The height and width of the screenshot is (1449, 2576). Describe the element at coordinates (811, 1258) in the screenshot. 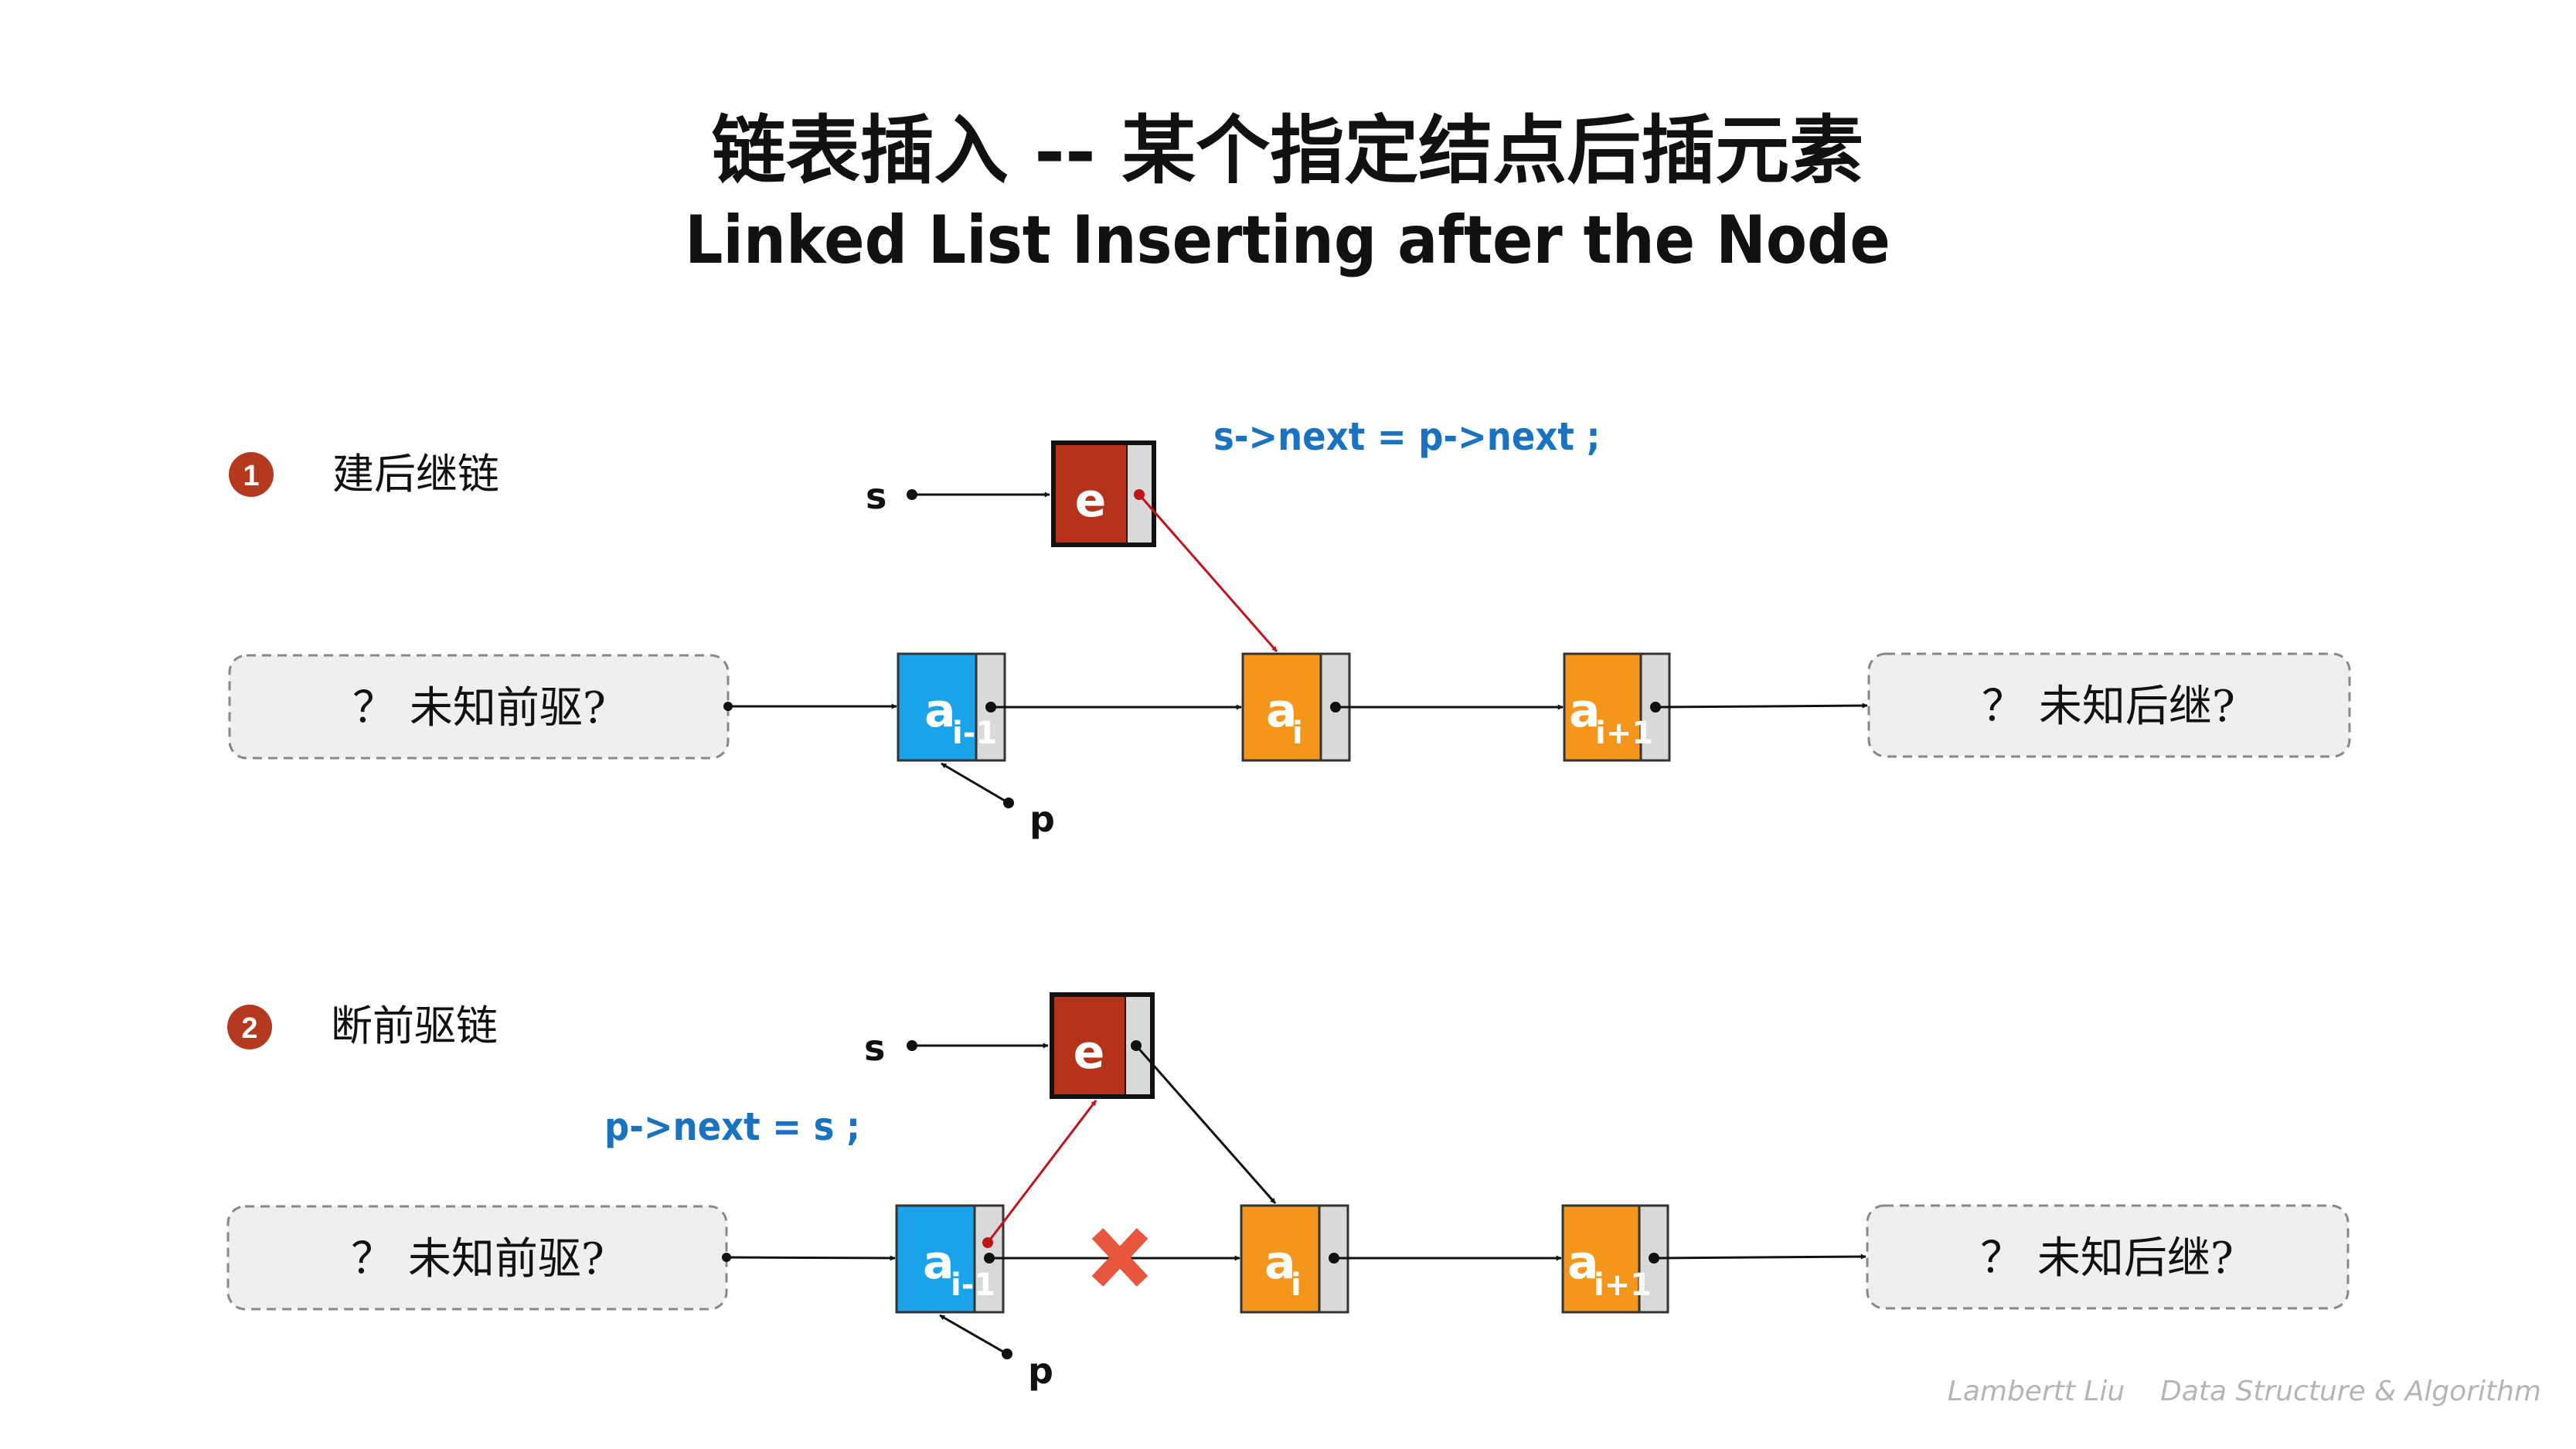

I see `step-2-left-arrow` at that location.